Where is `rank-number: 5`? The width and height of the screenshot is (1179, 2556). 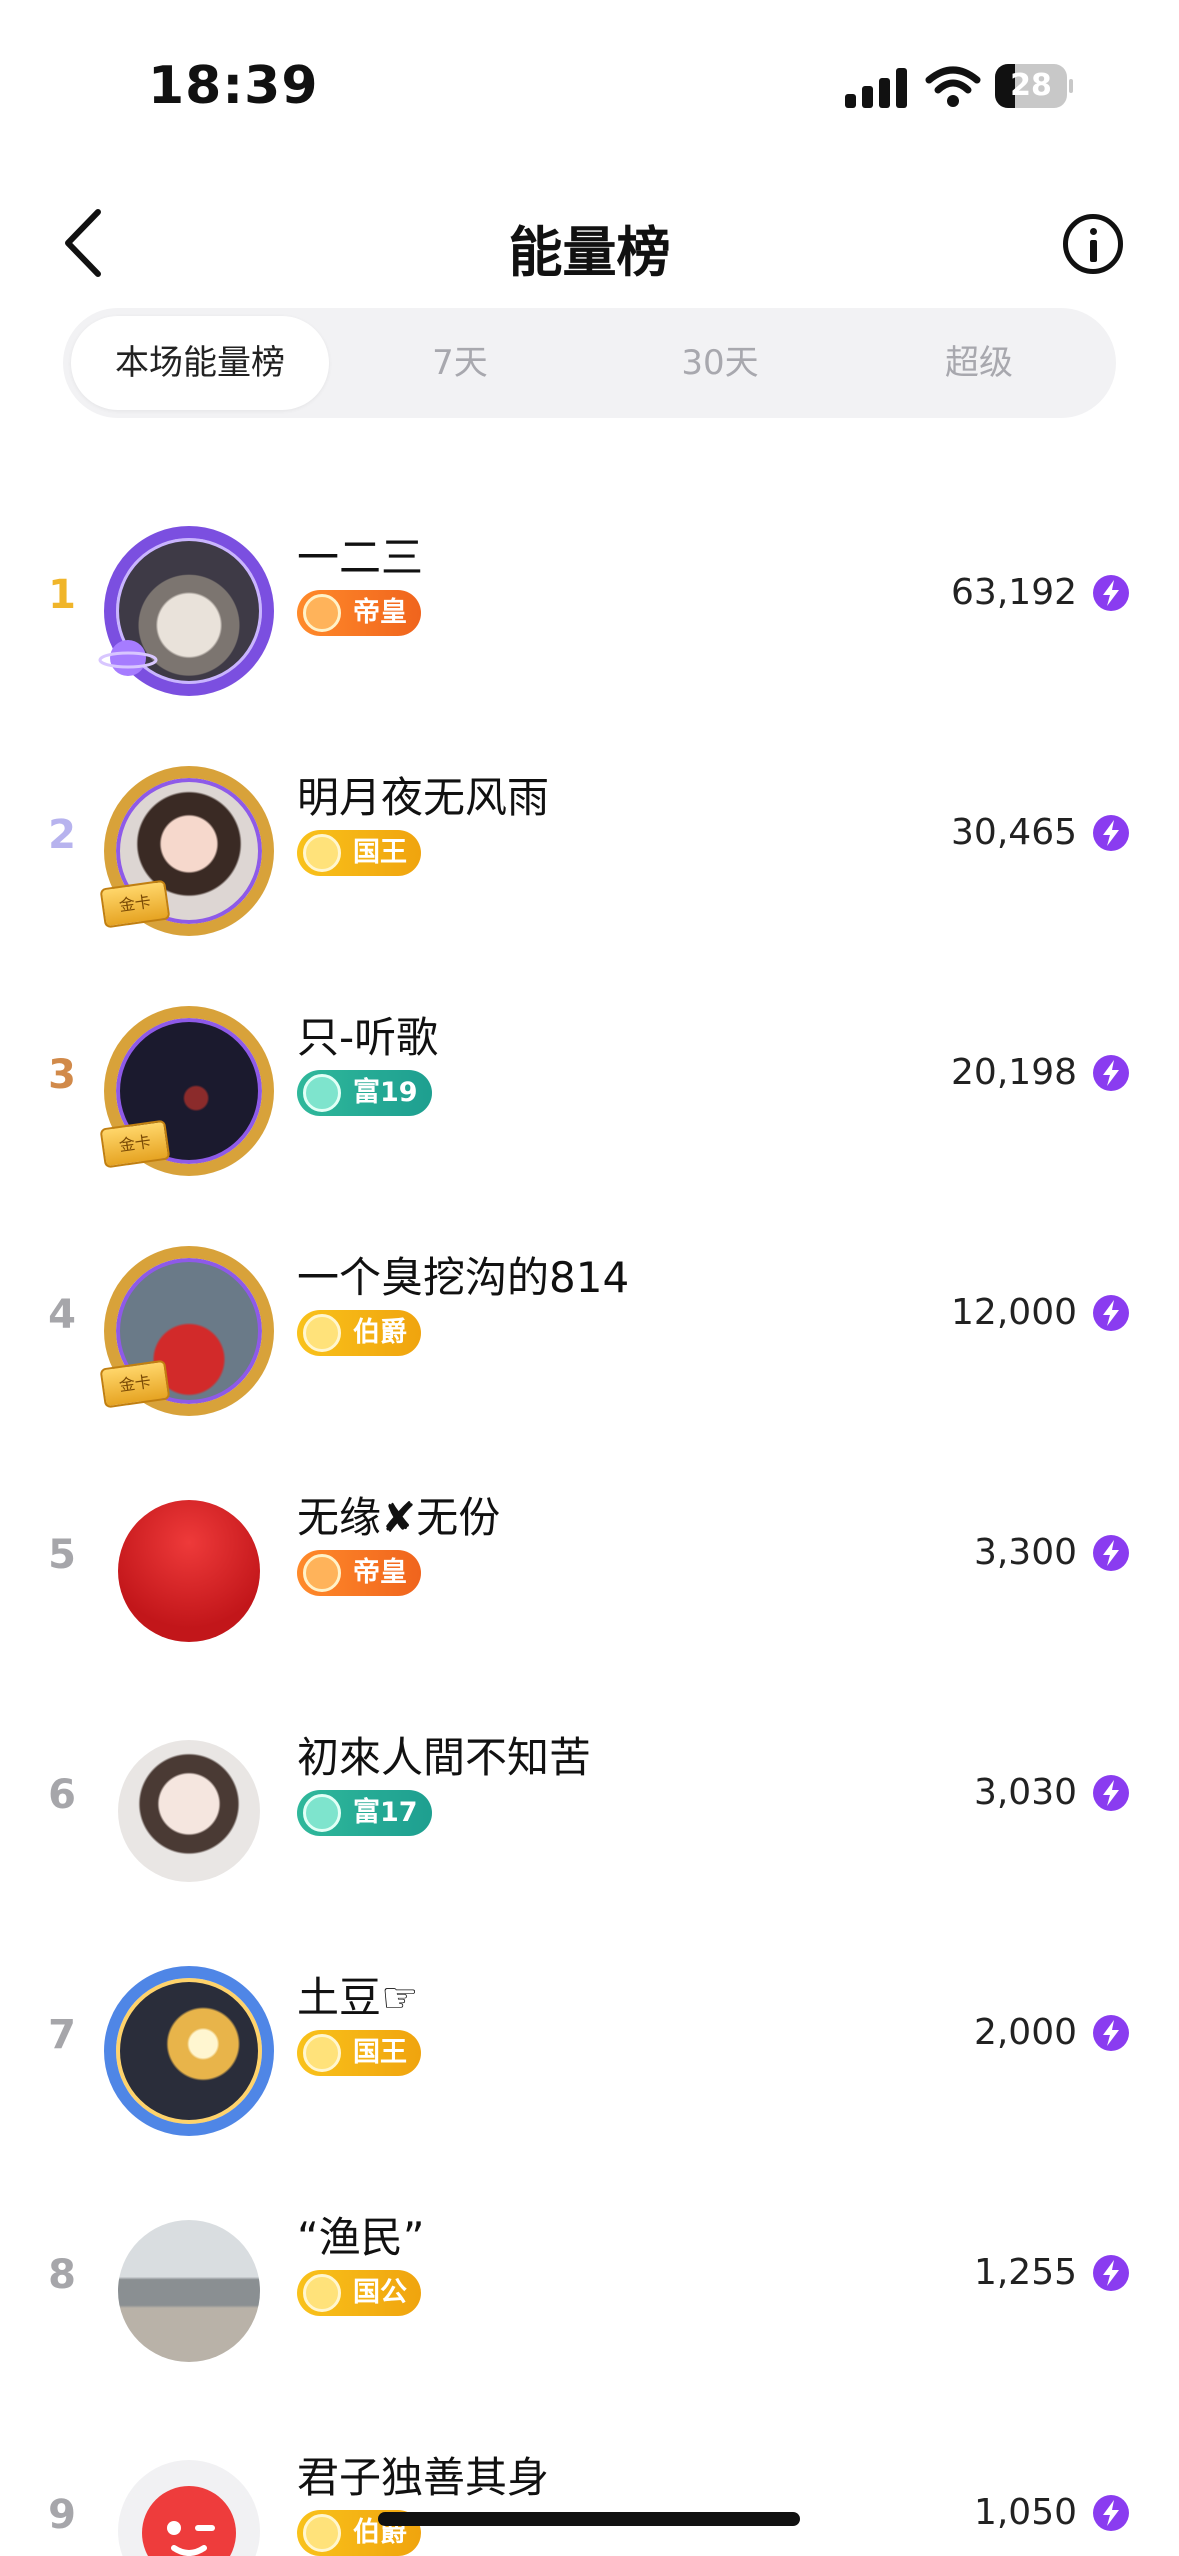
rank-number: 5 is located at coordinates (62, 1555).